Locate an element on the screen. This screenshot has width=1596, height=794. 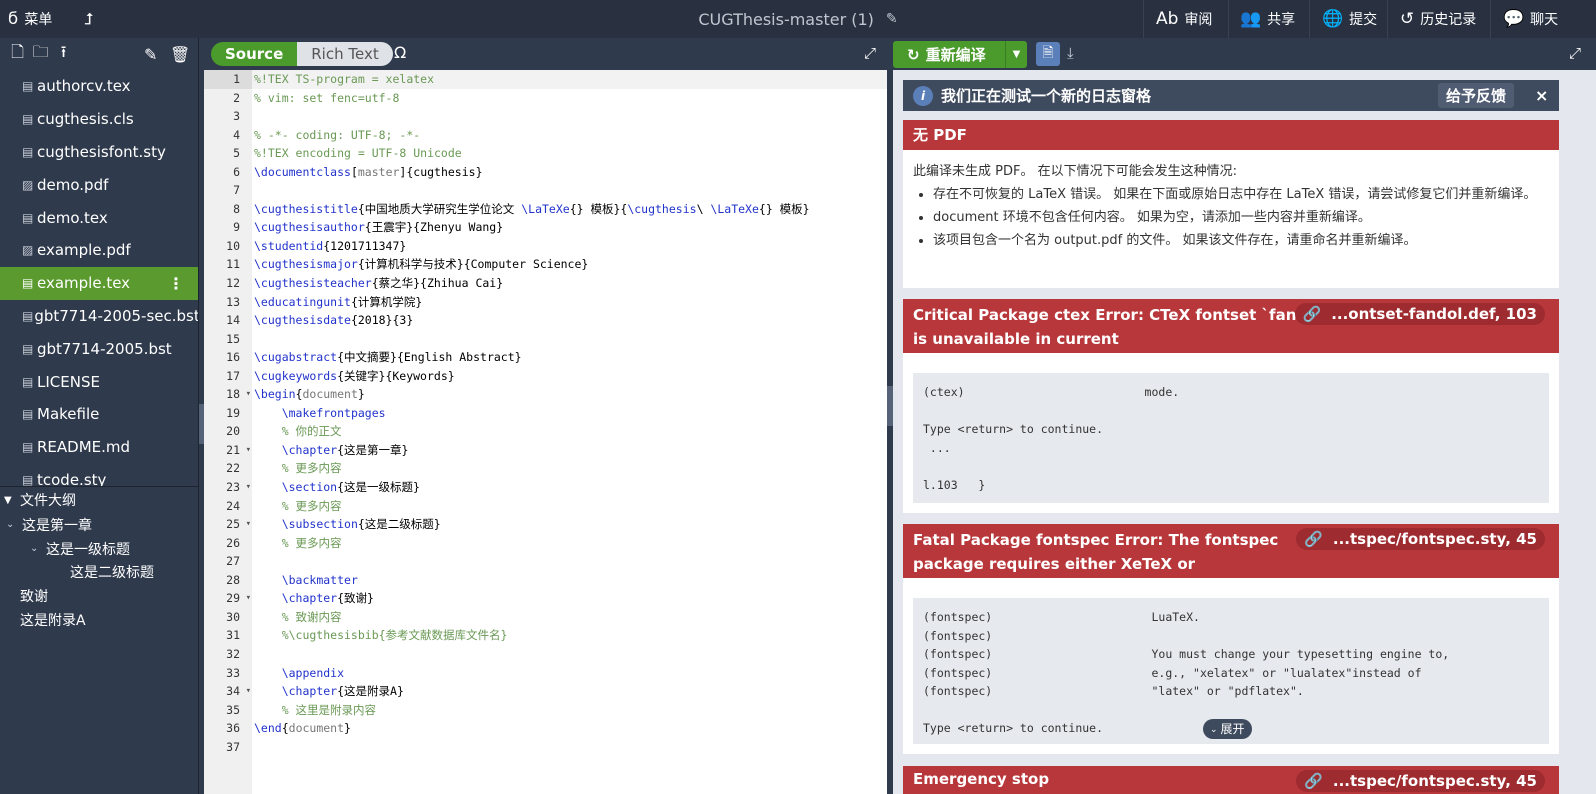
share-button: 👥 共享 is located at coordinates (1267, 19).